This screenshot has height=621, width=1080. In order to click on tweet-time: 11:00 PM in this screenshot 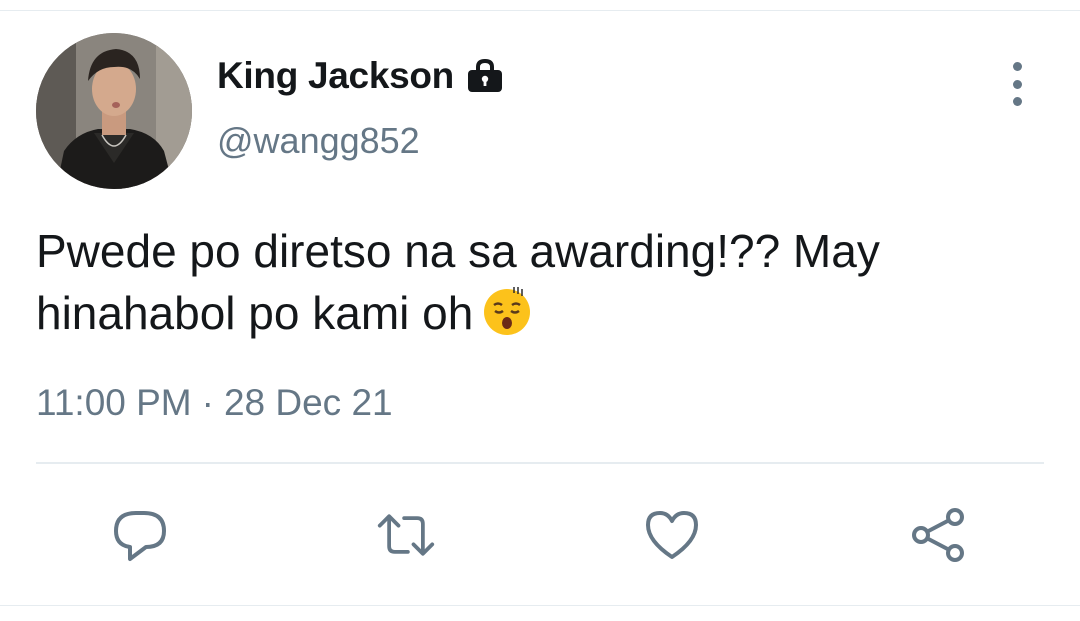, I will do `click(114, 402)`.